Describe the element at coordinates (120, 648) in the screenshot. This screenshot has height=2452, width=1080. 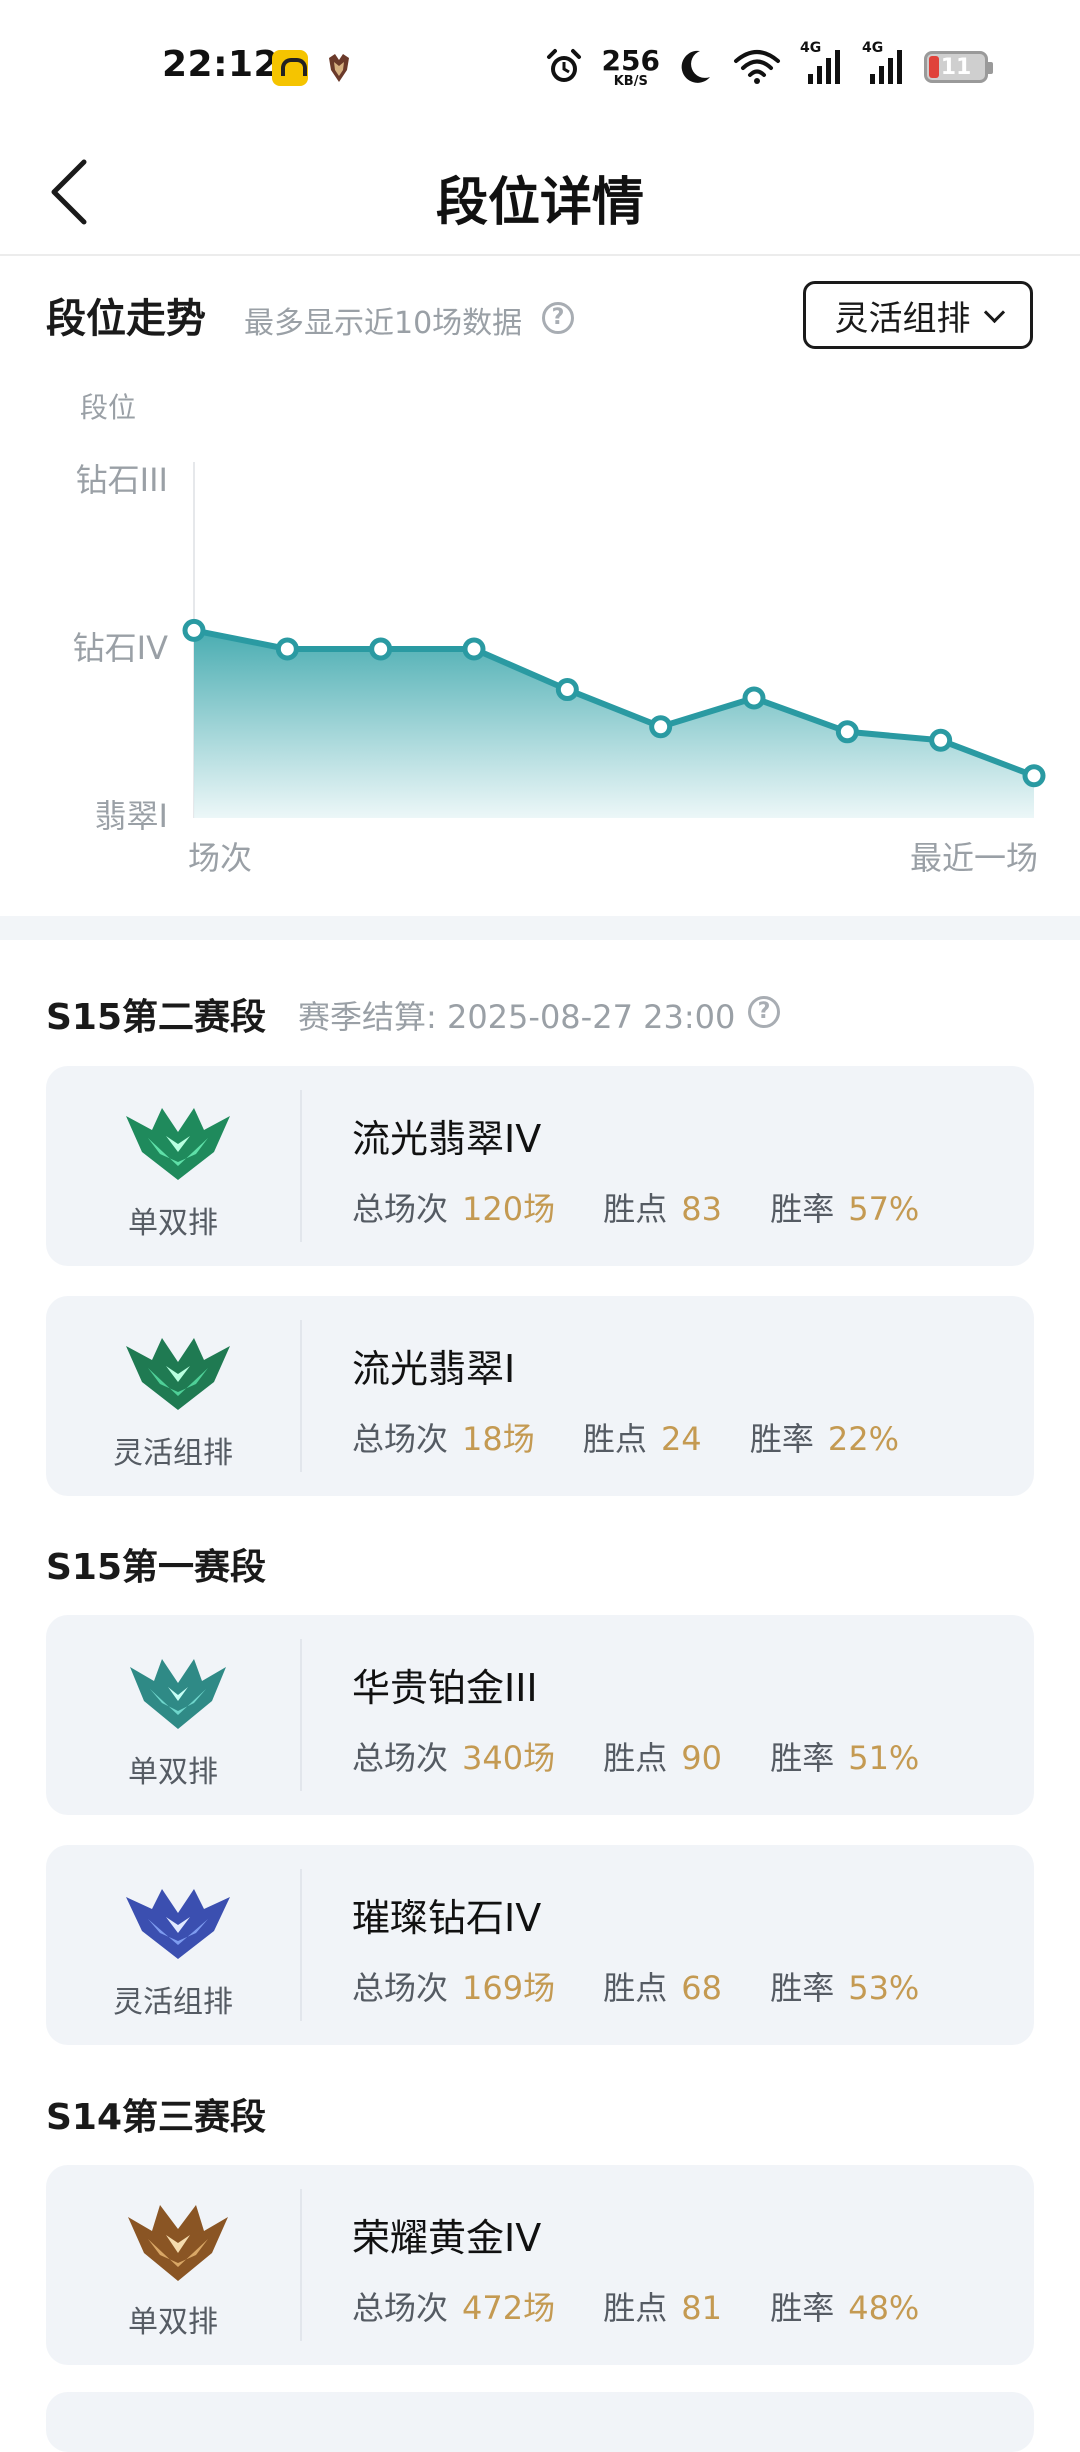
I see `y-tick-label: 钻石IV` at that location.